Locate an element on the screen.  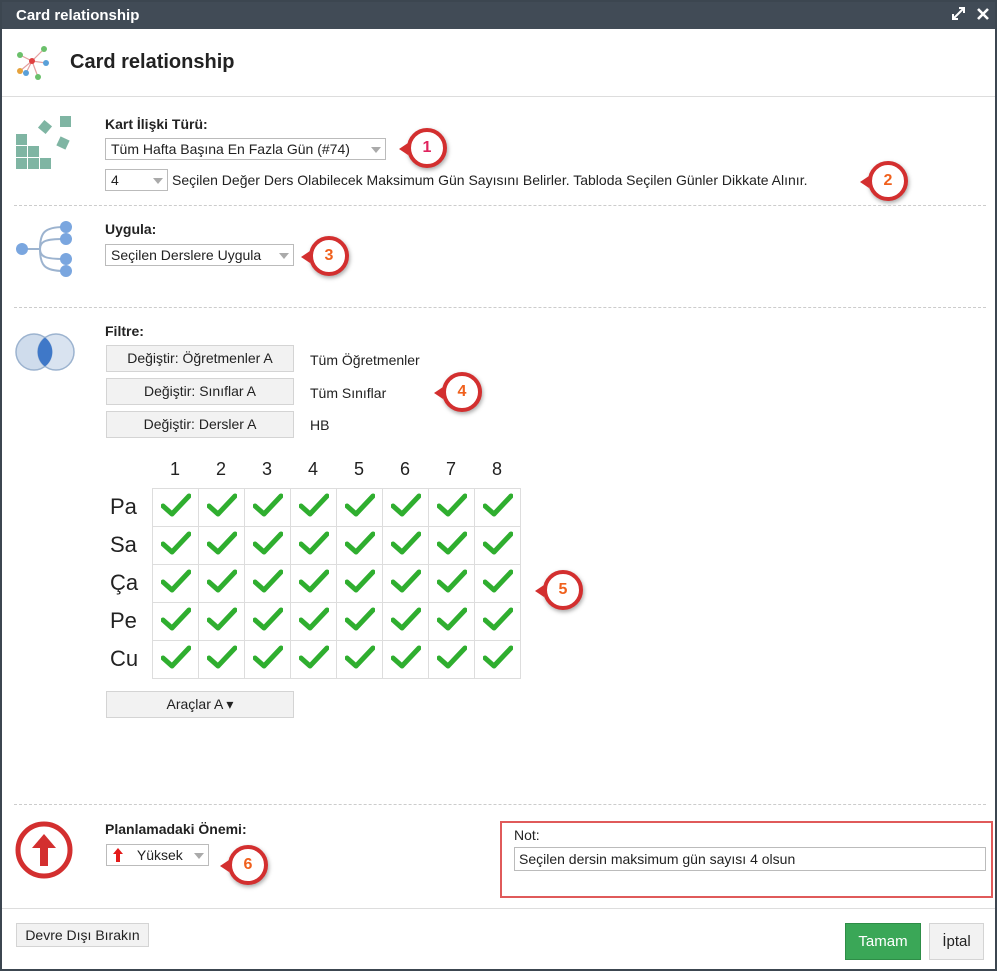
relation-type-label: Kart İlişki Türü: is located at coordinates (156, 124).